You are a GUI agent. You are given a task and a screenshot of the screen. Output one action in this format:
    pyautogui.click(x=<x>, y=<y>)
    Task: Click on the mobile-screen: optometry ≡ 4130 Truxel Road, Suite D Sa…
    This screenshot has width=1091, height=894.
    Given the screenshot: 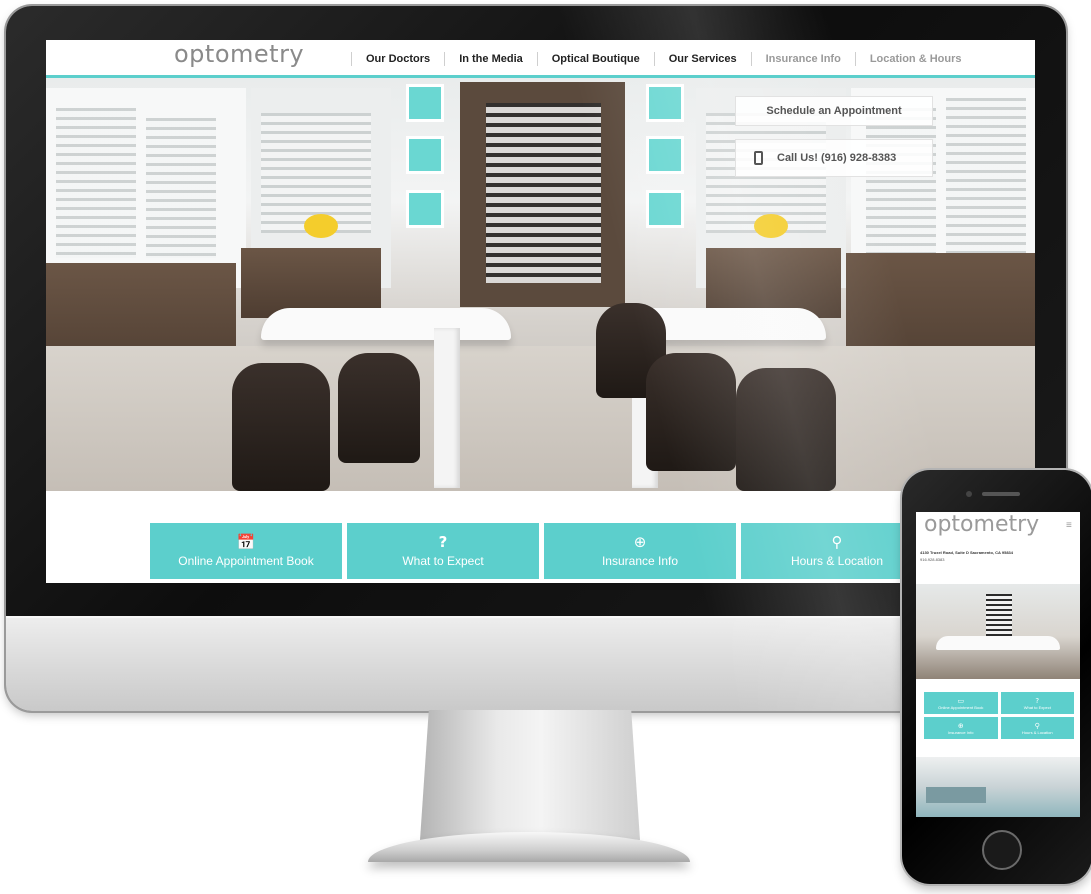 What is the action you would take?
    pyautogui.click(x=998, y=664)
    